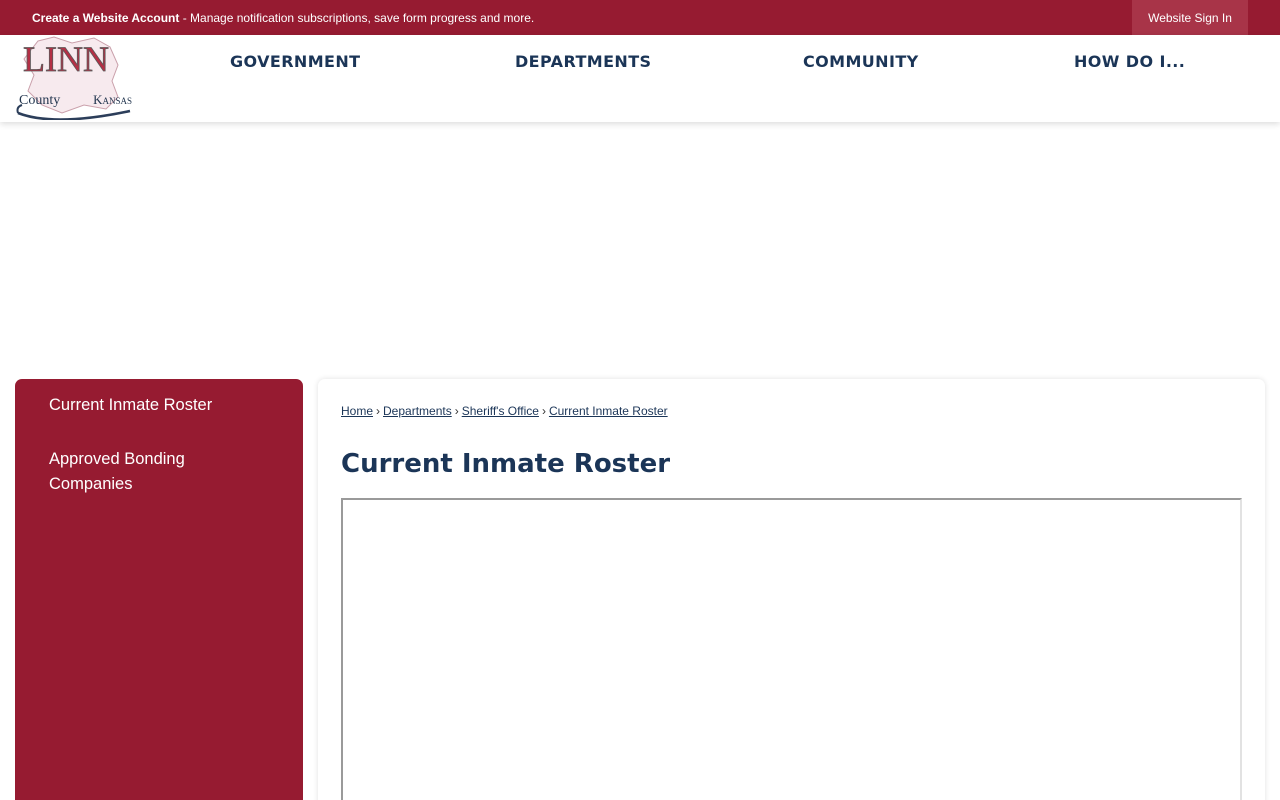  I want to click on nav-government: GOVERNMENT, so click(295, 61).